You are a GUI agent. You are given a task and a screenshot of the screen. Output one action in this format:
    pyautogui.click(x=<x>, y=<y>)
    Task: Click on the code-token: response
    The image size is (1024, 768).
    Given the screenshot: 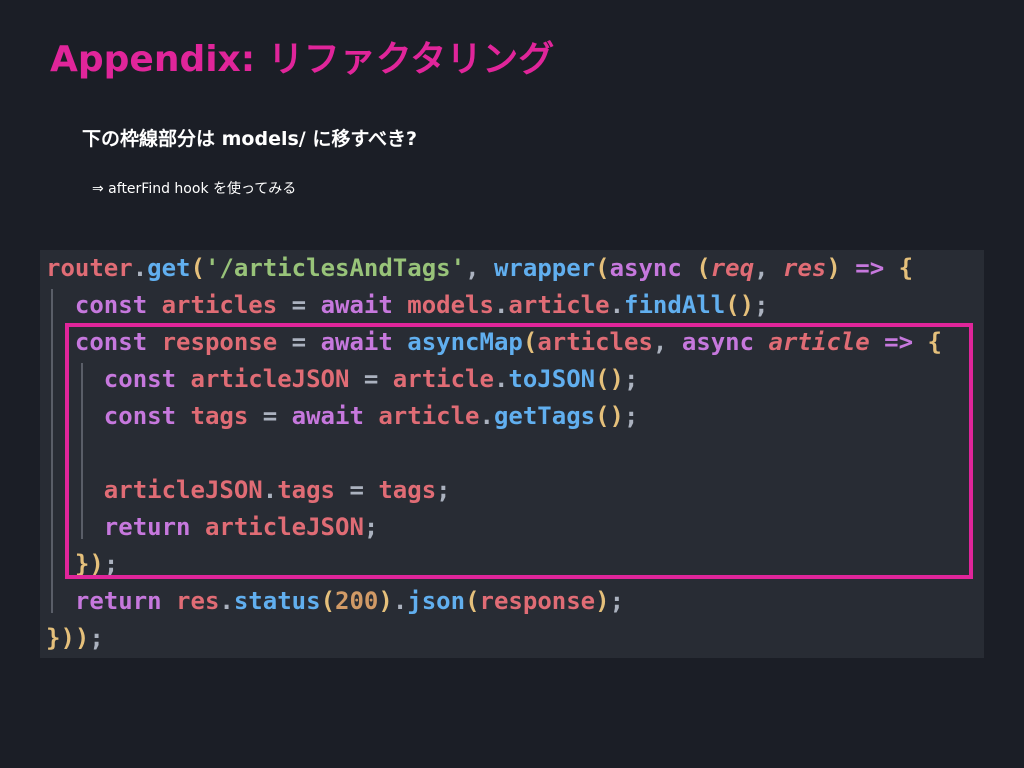 What is the action you would take?
    pyautogui.click(x=537, y=601)
    